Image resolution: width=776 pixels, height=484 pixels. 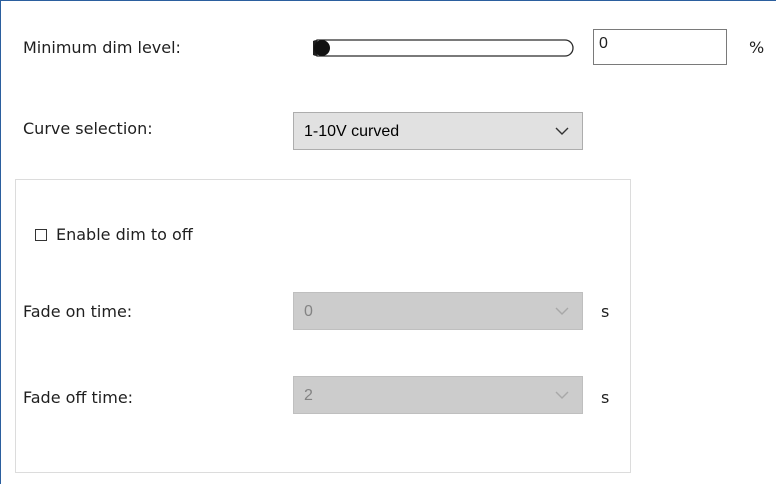 I want to click on min-dim-slider-thumb, so click(x=322, y=48).